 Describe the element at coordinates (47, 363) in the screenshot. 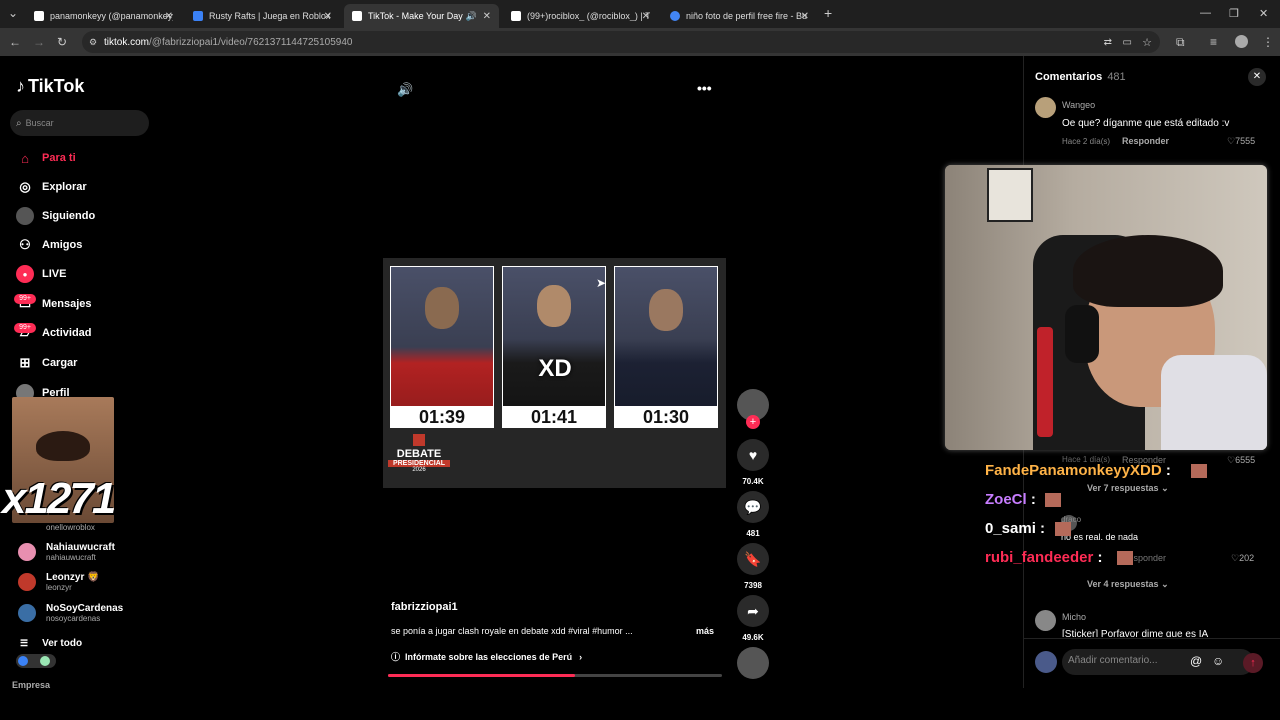

I see `nav-cargar: ⊞ Cargar` at that location.